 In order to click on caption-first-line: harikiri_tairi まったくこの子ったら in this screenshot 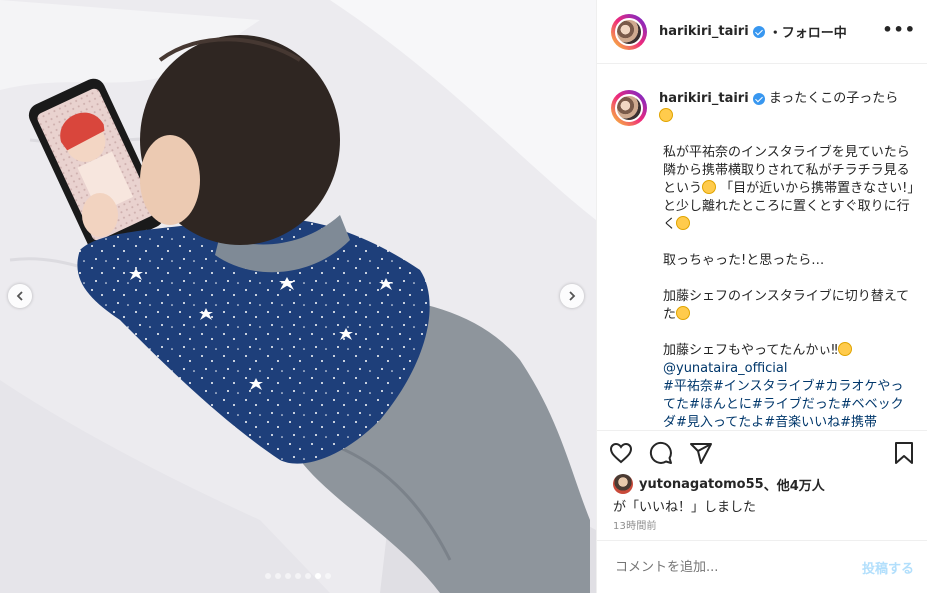, I will do `click(778, 108)`.